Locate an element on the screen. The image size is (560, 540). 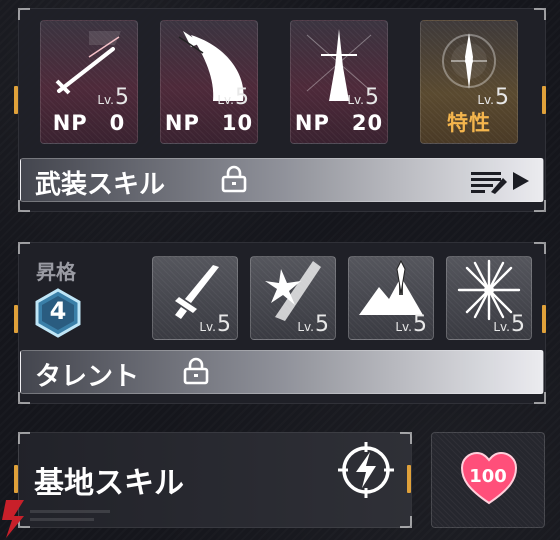
ascension-rank-badge: 4 is located at coordinates (58, 313).